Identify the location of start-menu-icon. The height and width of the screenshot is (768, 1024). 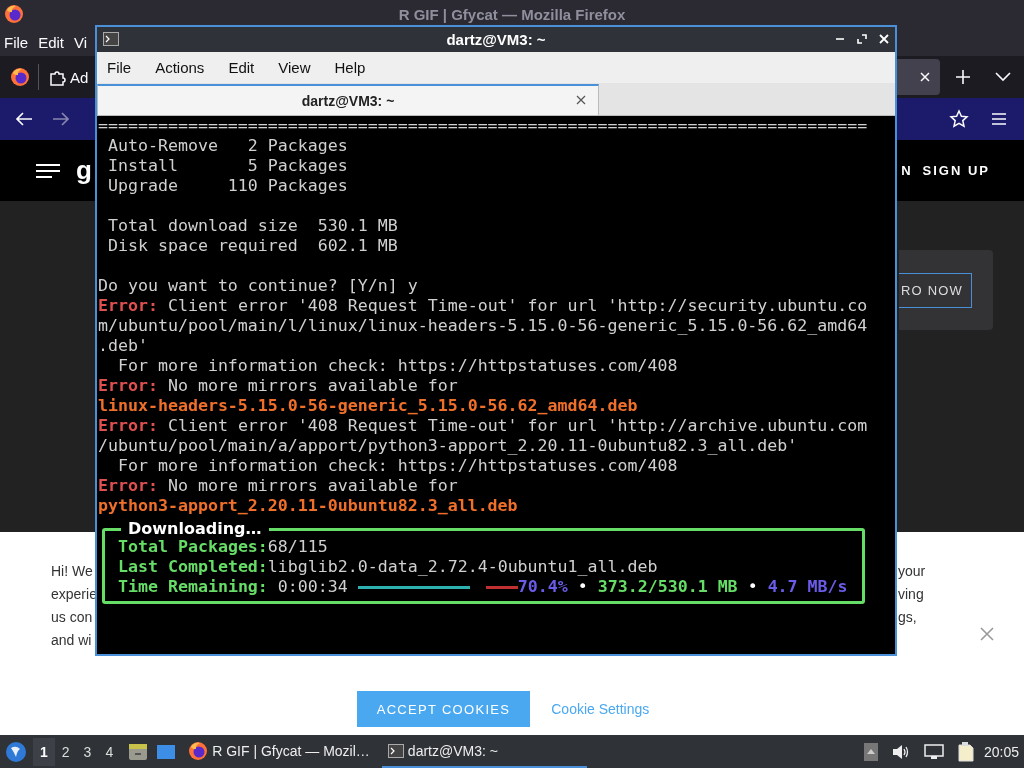
(16, 751).